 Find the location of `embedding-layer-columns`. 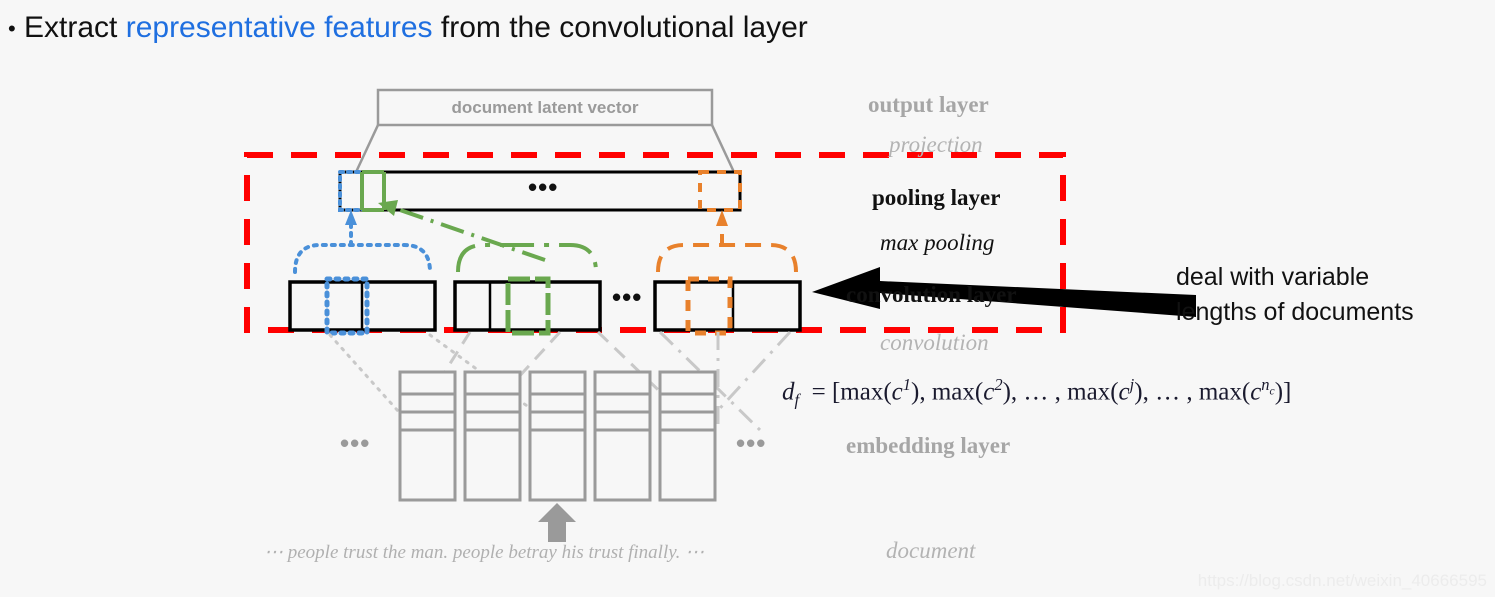

embedding-layer-columns is located at coordinates (557, 436).